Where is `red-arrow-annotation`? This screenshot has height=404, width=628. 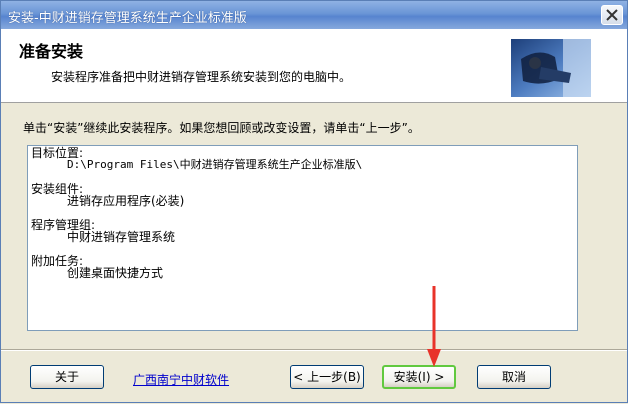 red-arrow-annotation is located at coordinates (434, 326).